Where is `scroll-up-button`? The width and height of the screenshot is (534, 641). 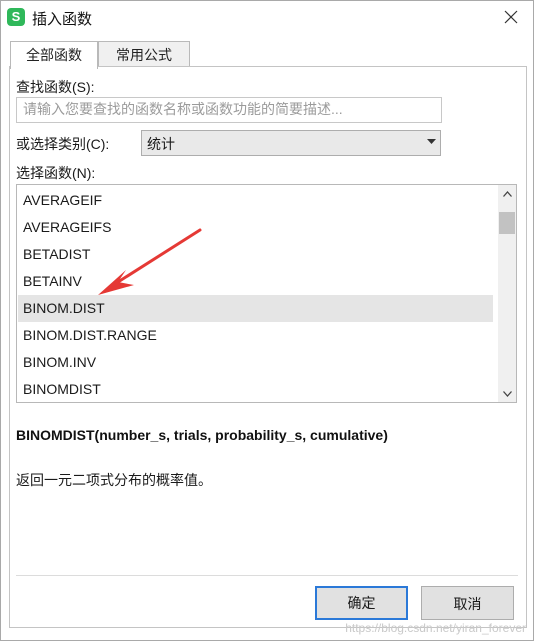
scroll-up-button is located at coordinates (507, 193).